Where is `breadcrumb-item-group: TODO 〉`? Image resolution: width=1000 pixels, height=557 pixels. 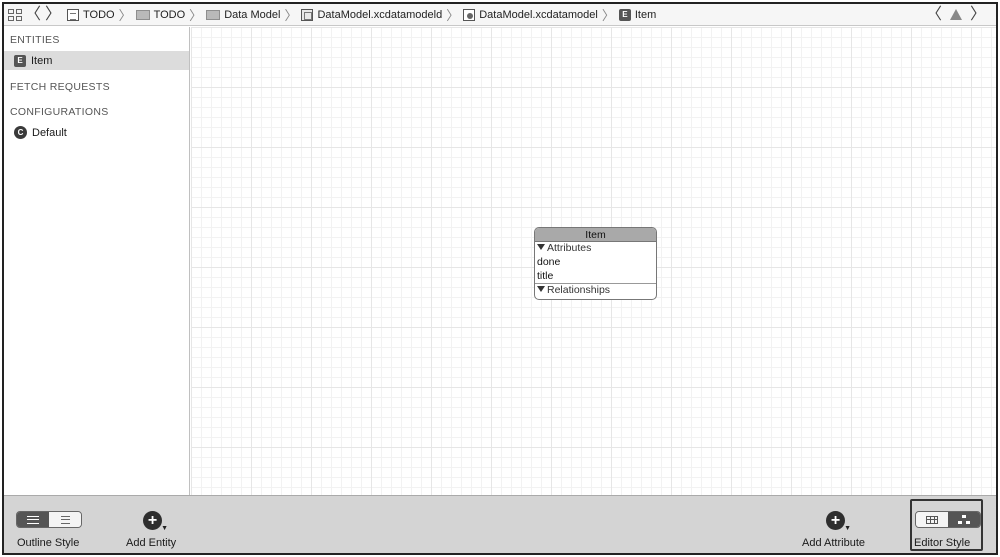 breadcrumb-item-group: TODO 〉 is located at coordinates (171, 15).